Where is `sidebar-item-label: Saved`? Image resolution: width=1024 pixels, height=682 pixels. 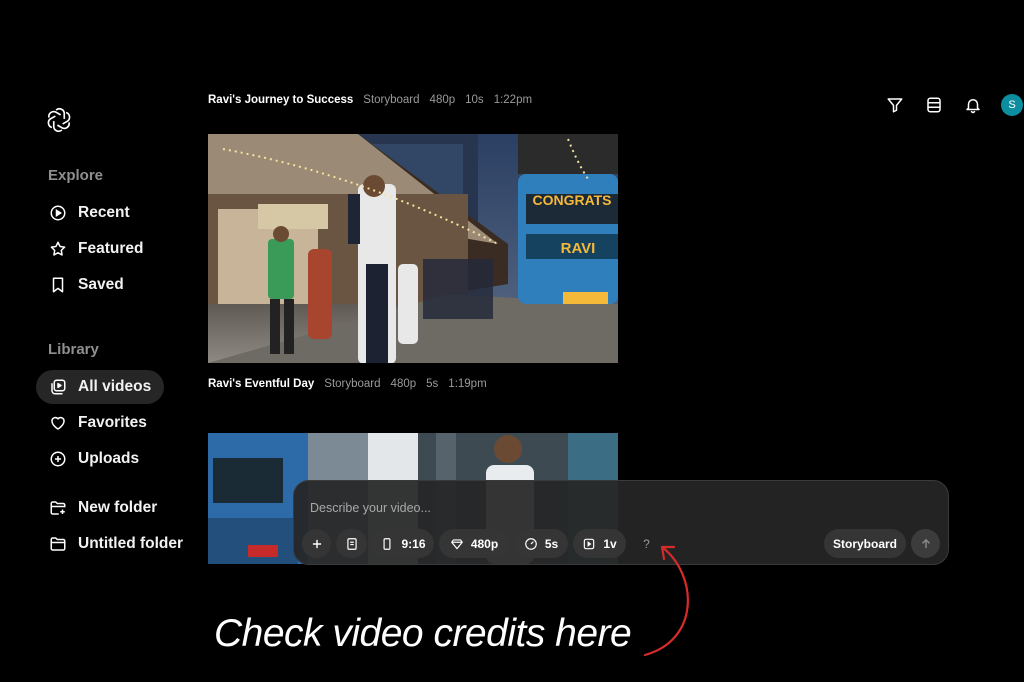 sidebar-item-label: Saved is located at coordinates (101, 284).